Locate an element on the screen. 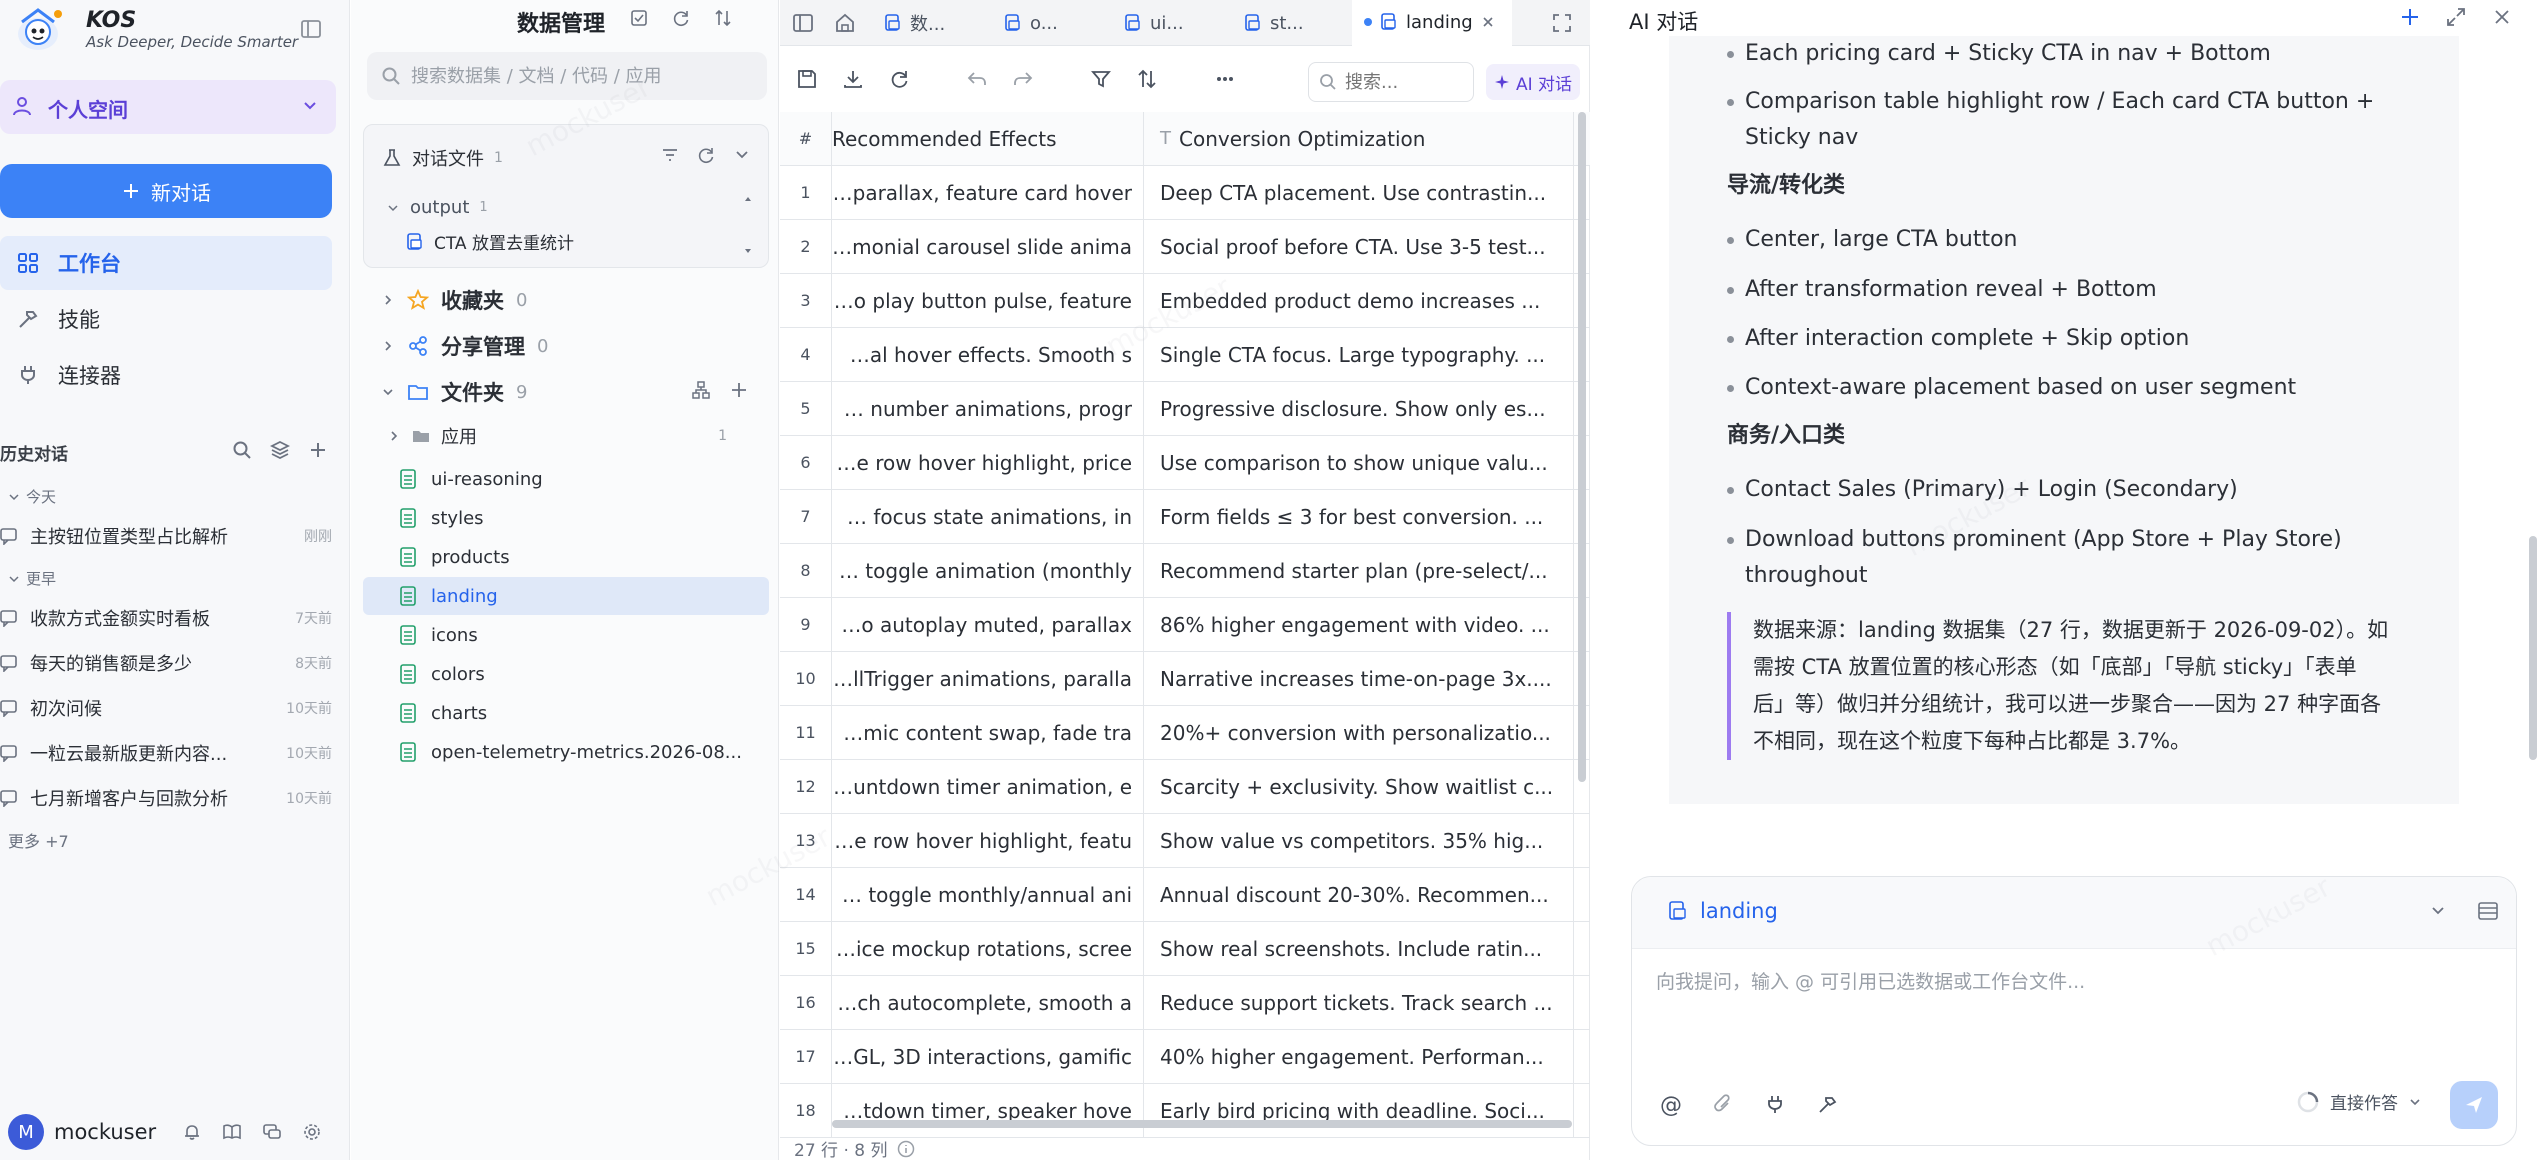 This screenshot has height=1160, width=2542. nav-item-workbench: 工作台 is located at coordinates (166, 263).